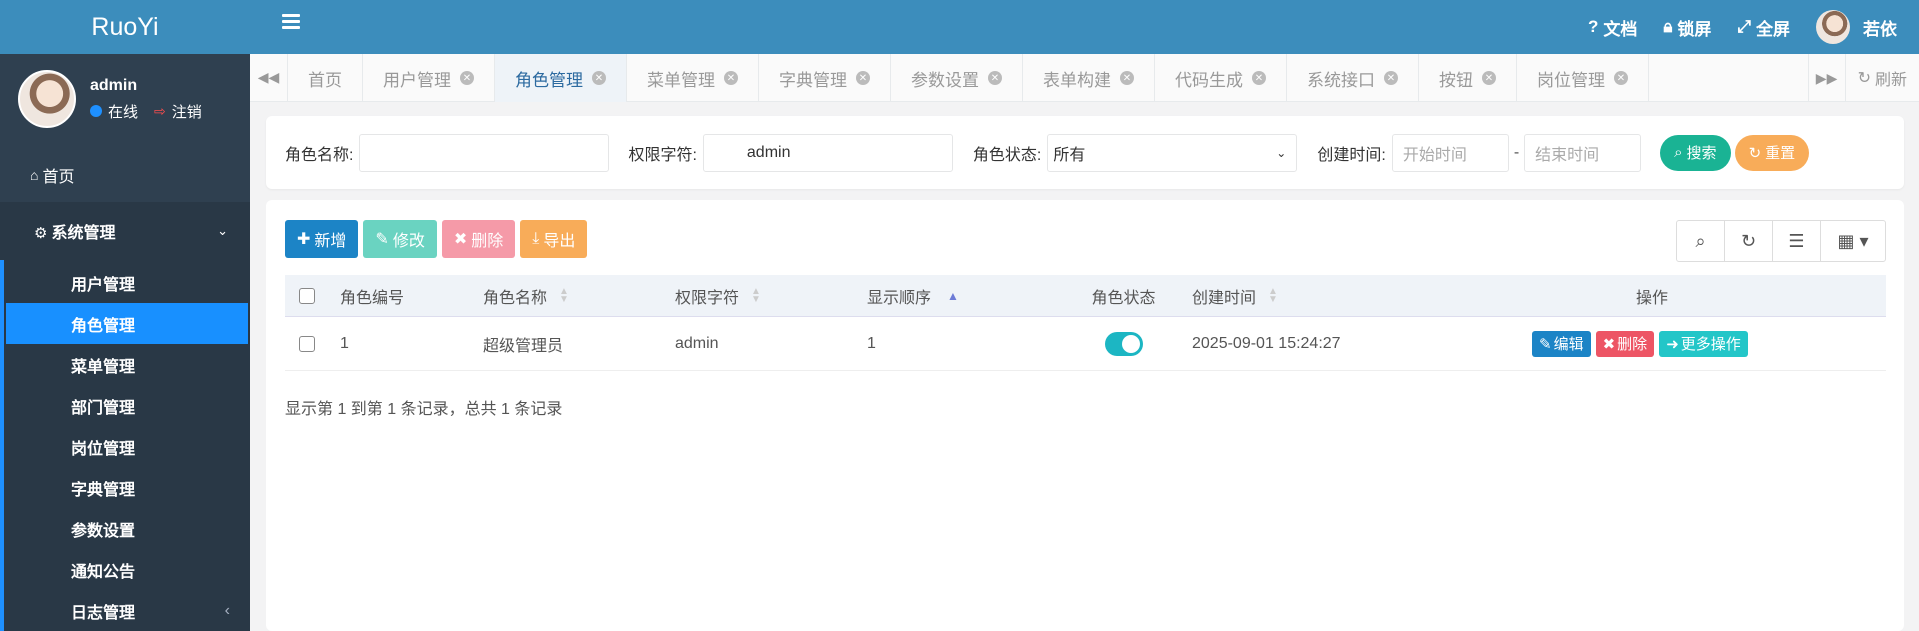 The image size is (1919, 631). Describe the element at coordinates (127, 323) in the screenshot. I see `sidebar-item-roles: 角色管理` at that location.